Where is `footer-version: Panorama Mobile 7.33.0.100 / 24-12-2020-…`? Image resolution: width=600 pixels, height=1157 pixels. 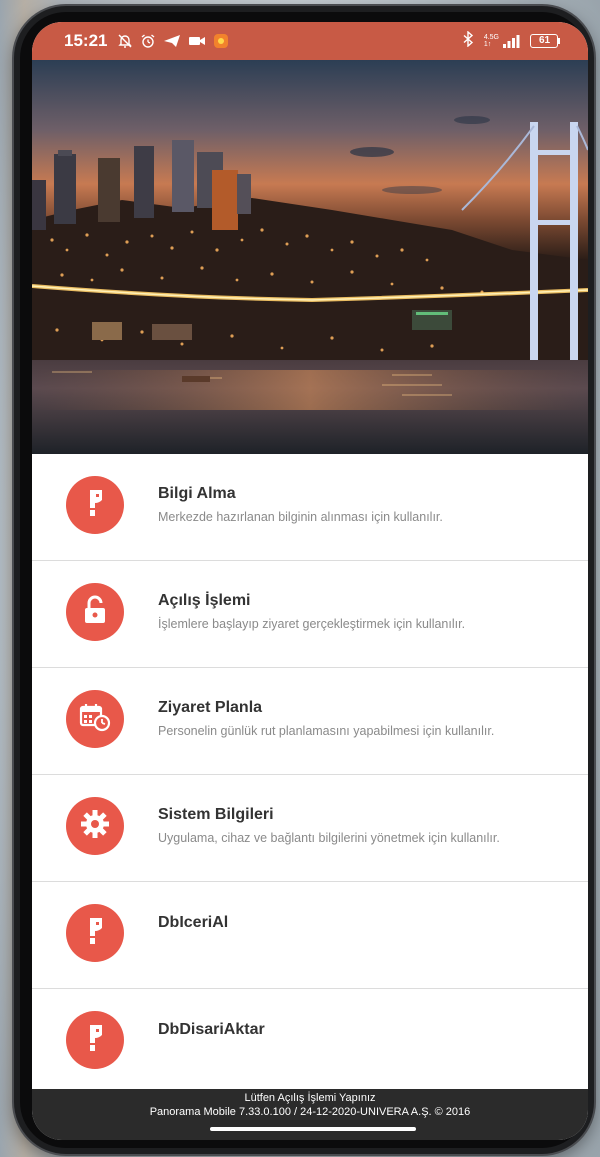 footer-version: Panorama Mobile 7.33.0.100 / 24-12-2020-… is located at coordinates (310, 1112).